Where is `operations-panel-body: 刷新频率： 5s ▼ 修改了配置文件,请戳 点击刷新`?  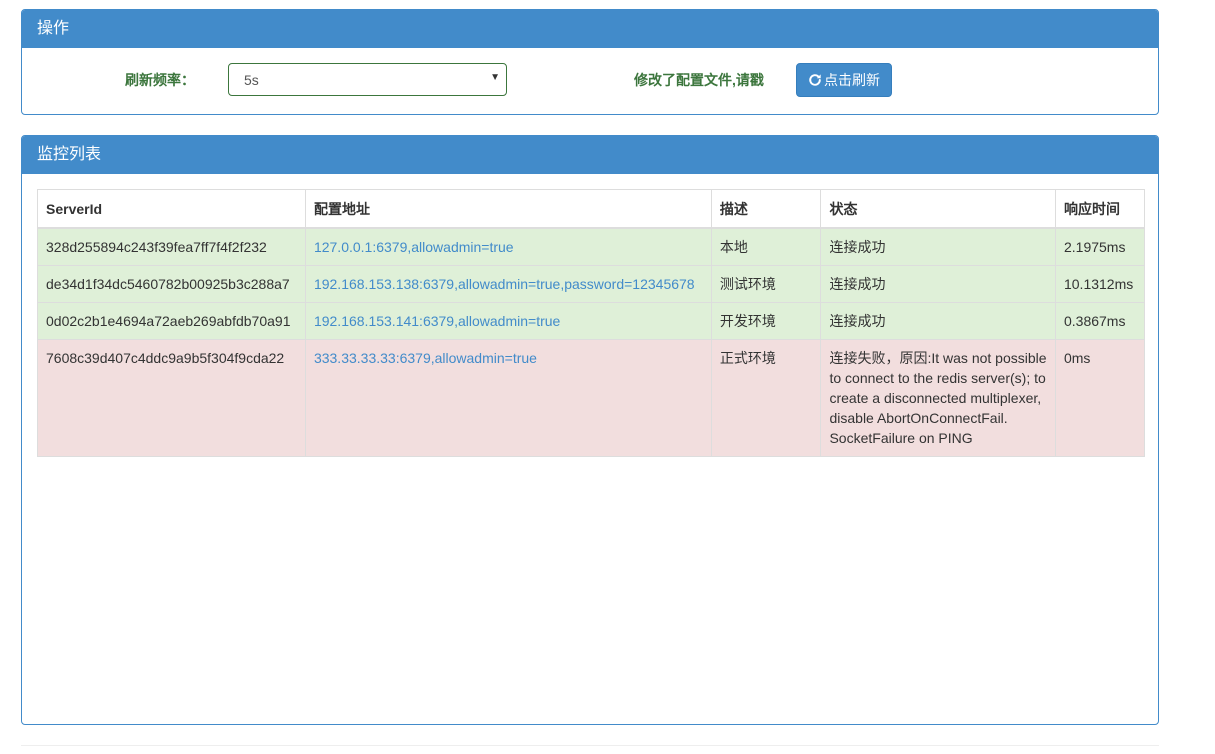
operations-panel-body: 刷新频率： 5s ▼ 修改了配置文件,请戳 点击刷新 is located at coordinates (590, 81).